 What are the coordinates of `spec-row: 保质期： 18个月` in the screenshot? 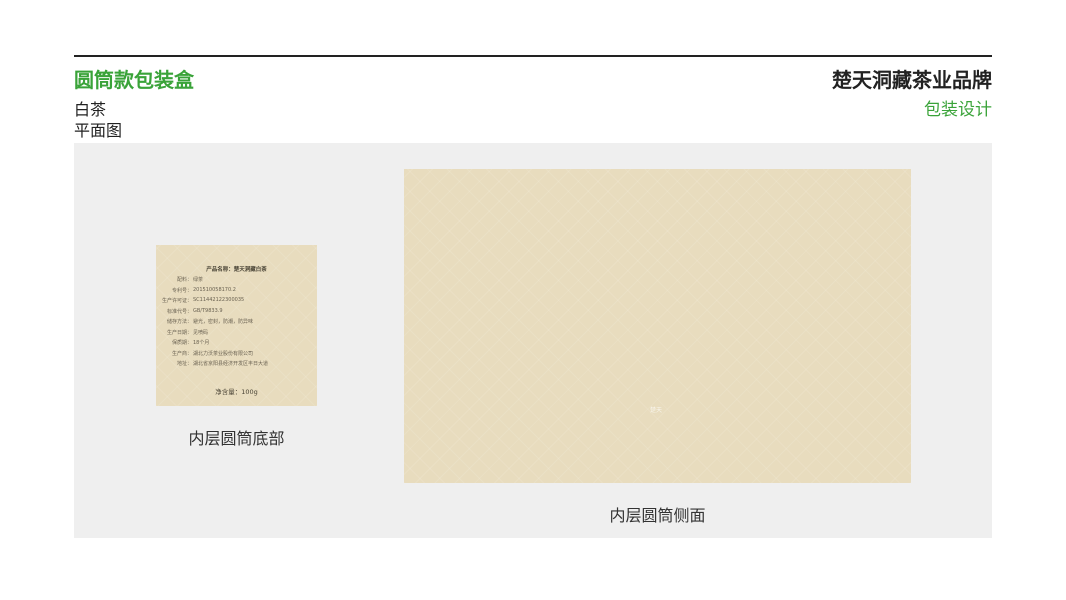 It's located at (190, 343).